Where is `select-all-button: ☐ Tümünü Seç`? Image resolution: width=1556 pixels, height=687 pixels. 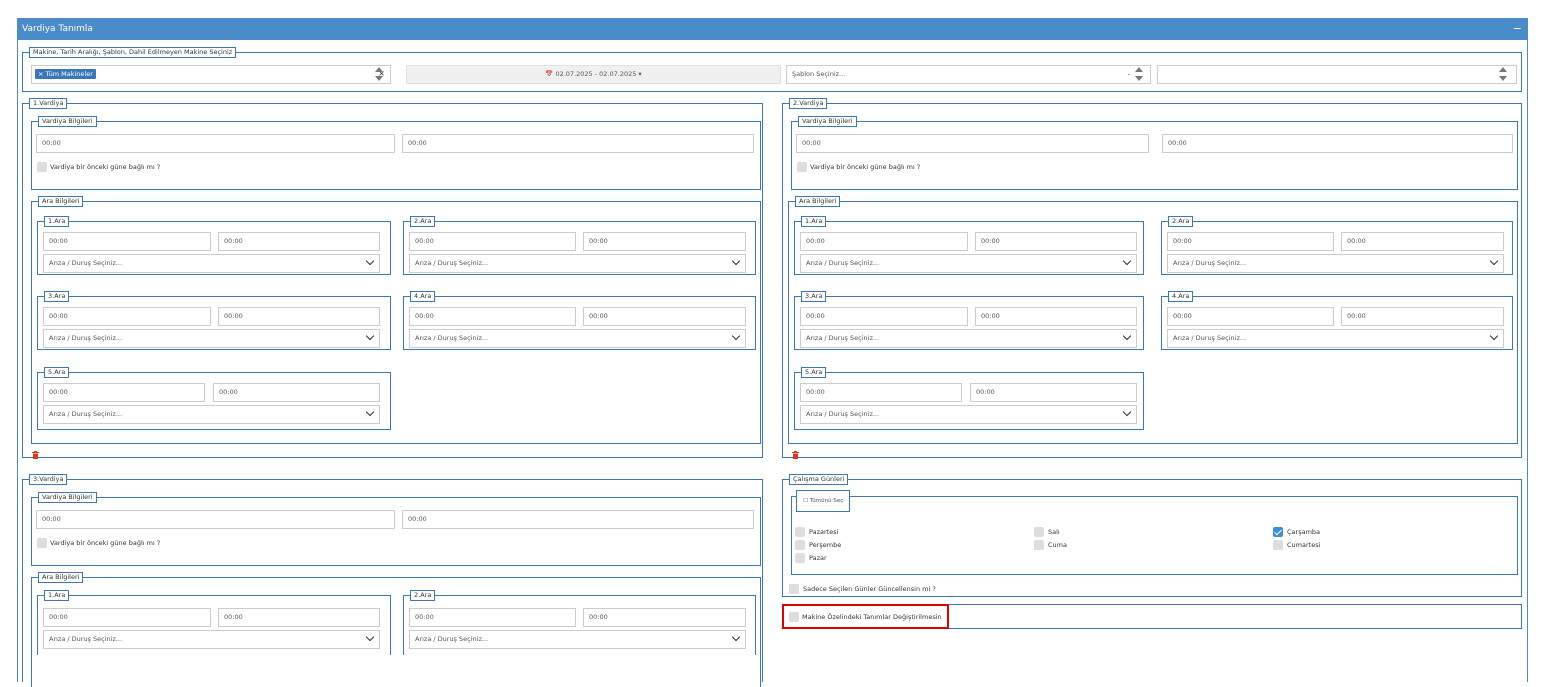 select-all-button: ☐ Tümünü Seç is located at coordinates (823, 501).